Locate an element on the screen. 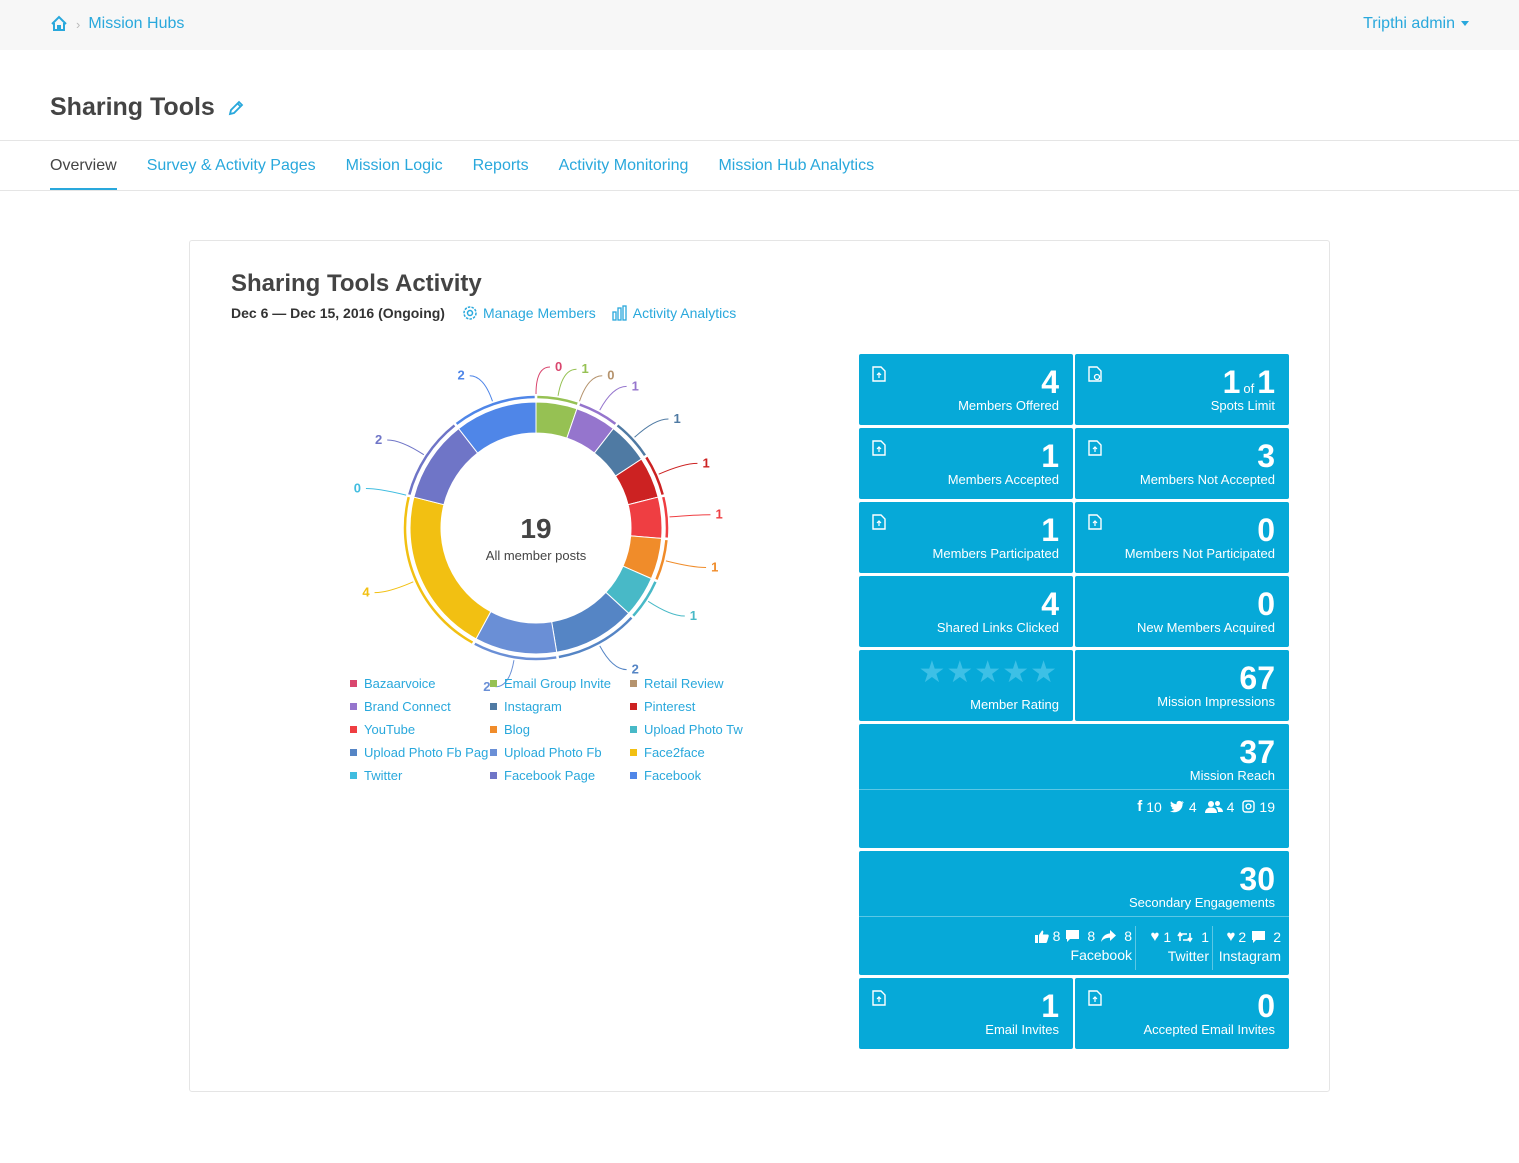 This screenshot has height=1163, width=1519. home-icon is located at coordinates (59, 24).